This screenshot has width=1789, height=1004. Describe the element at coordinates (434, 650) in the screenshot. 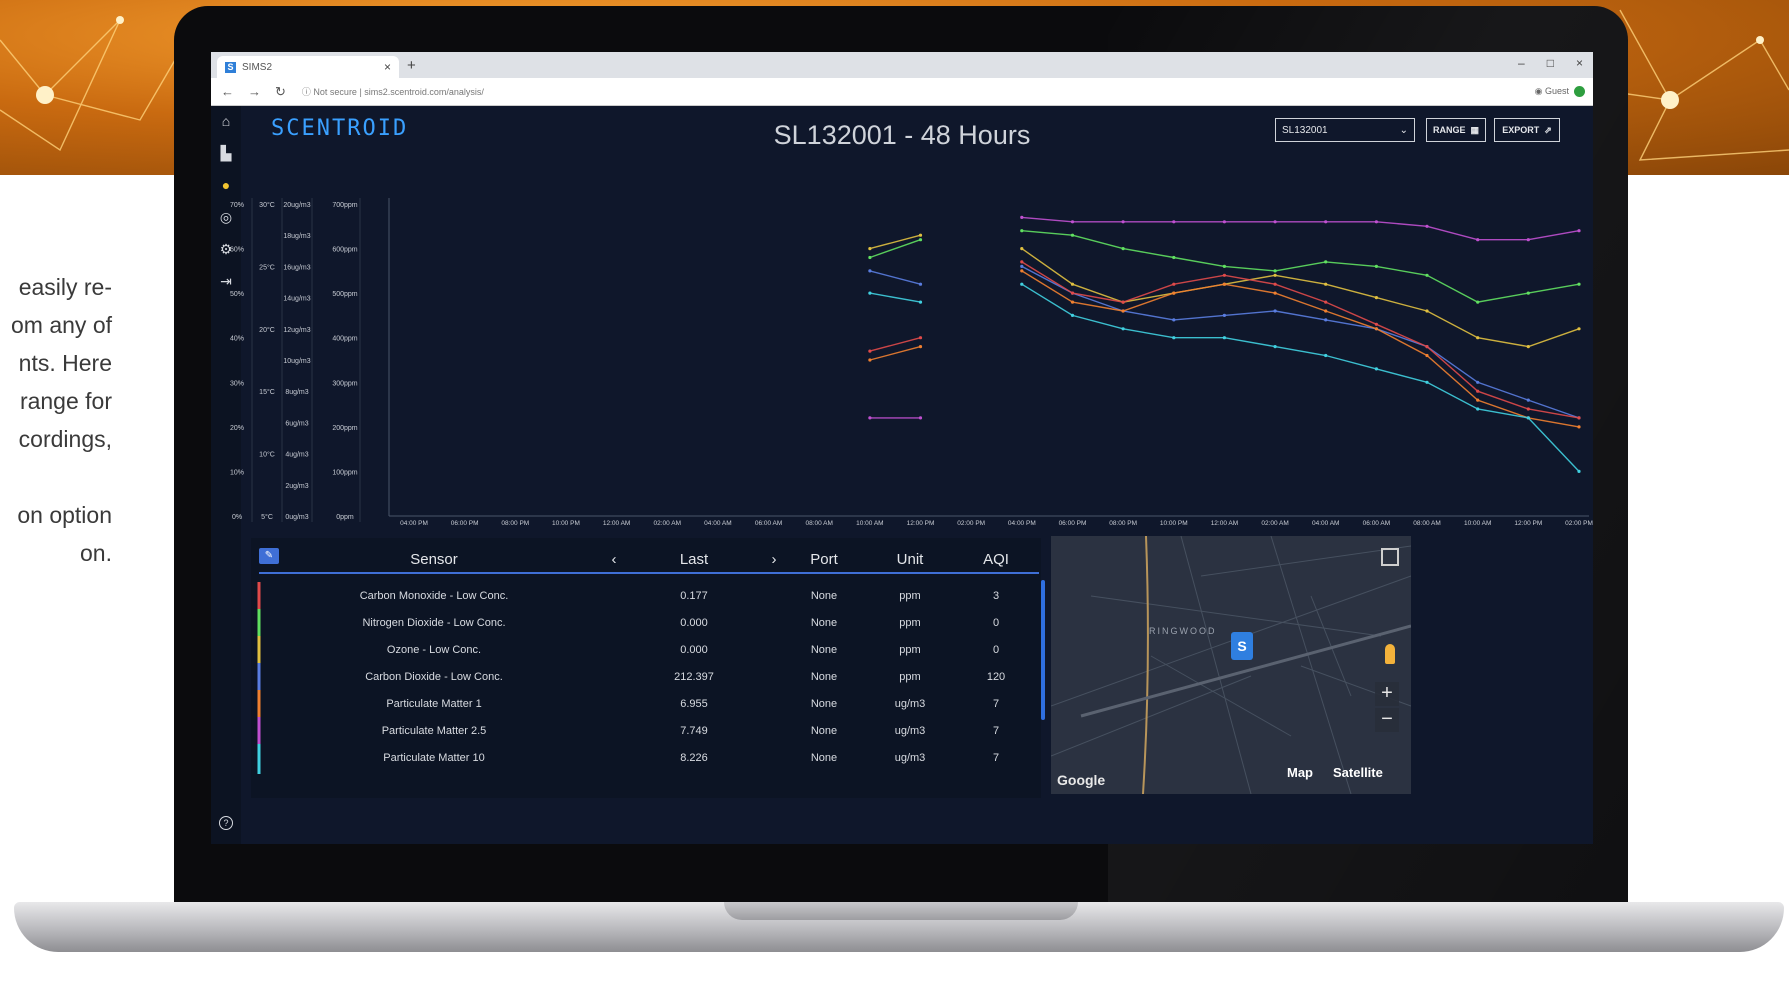

I see `cell-sensor: Ozone - Low Conc.` at that location.